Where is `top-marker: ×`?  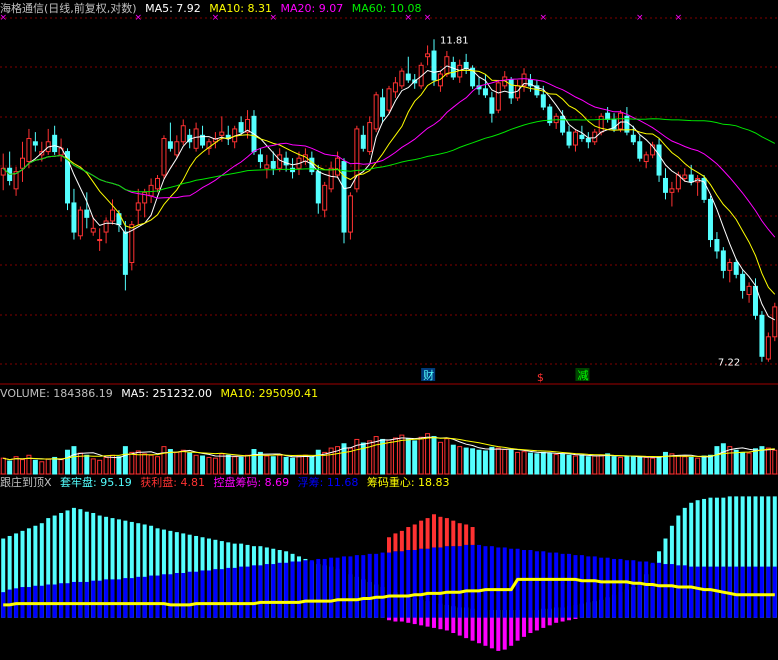
top-marker: × is located at coordinates (640, 18).